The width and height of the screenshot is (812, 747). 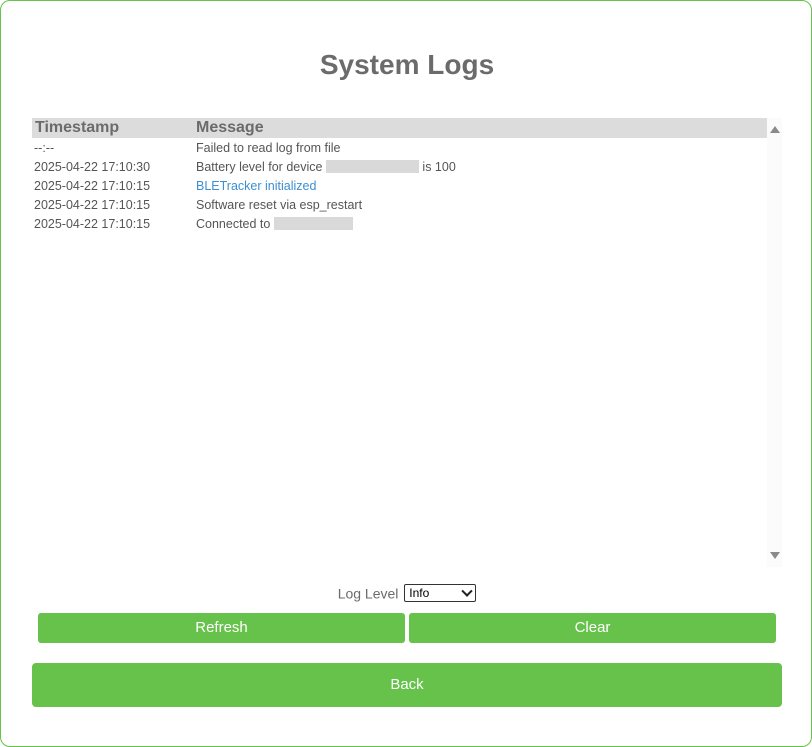 I want to click on chevron-down-icon, so click(x=467, y=591).